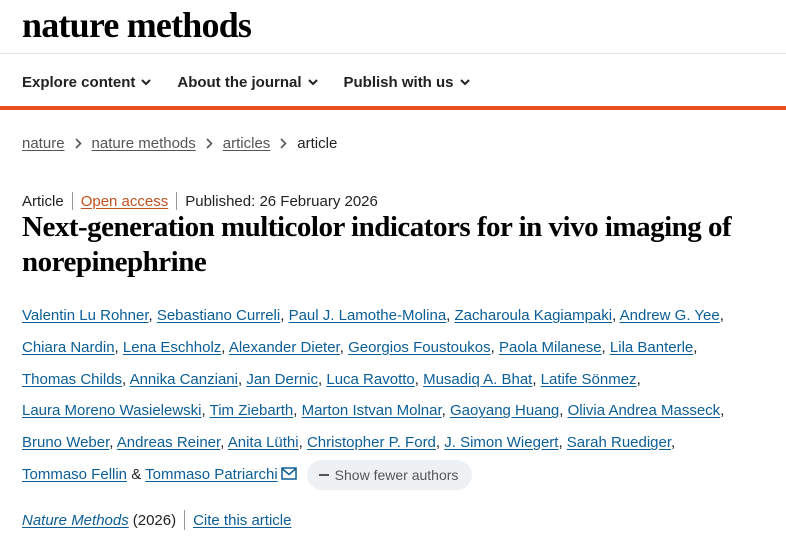  What do you see at coordinates (372, 410) in the screenshot?
I see `author-link: Marton Istvan Molnar` at bounding box center [372, 410].